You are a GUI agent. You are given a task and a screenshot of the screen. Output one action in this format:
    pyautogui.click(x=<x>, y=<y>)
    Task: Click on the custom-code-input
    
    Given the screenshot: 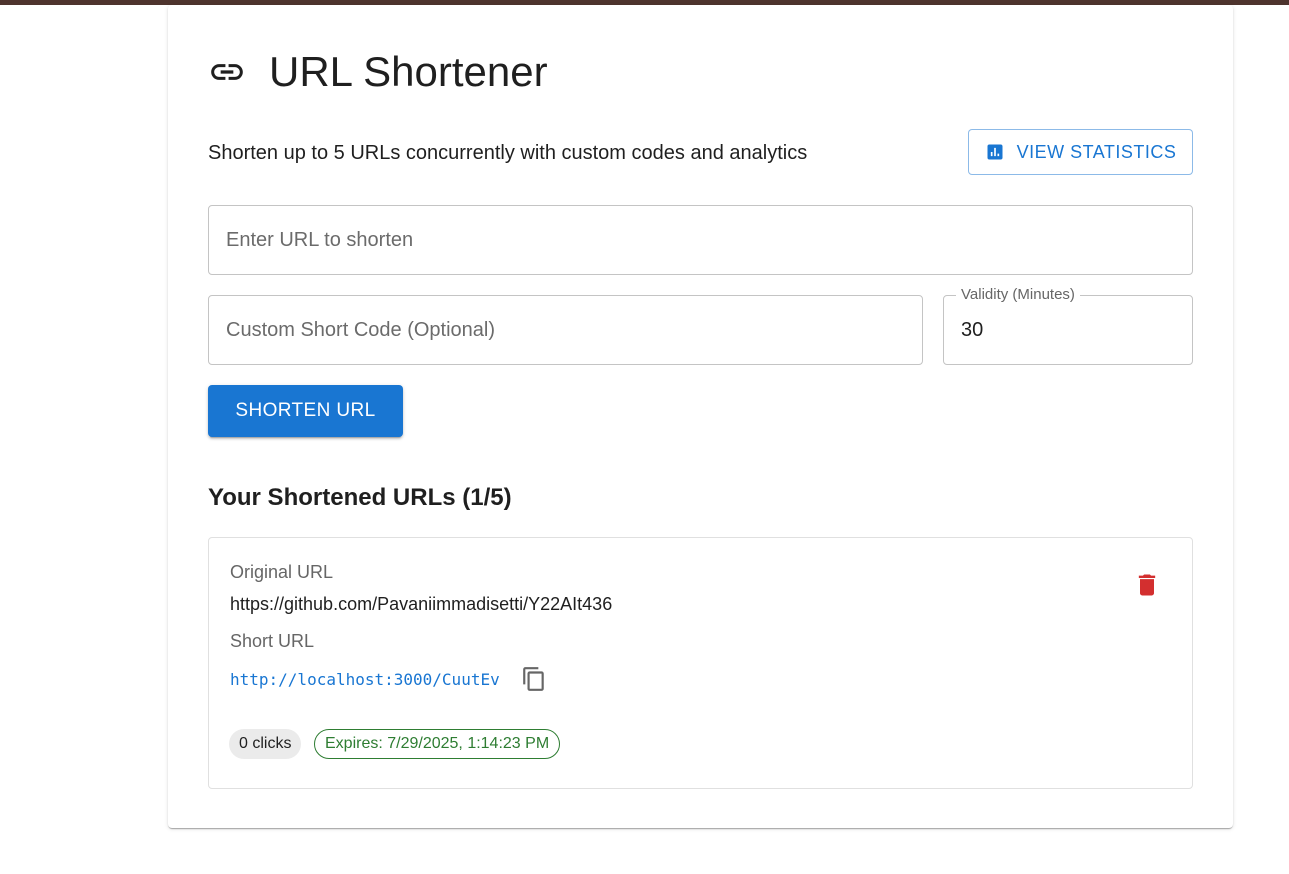 What is the action you would take?
    pyautogui.click(x=565, y=330)
    